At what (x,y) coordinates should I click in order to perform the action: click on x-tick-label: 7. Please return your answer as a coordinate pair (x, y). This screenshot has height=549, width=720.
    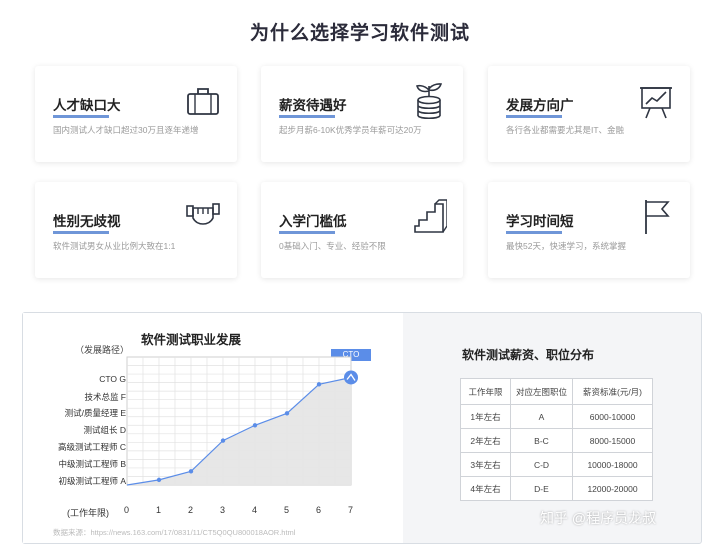
    Looking at the image, I should click on (351, 510).